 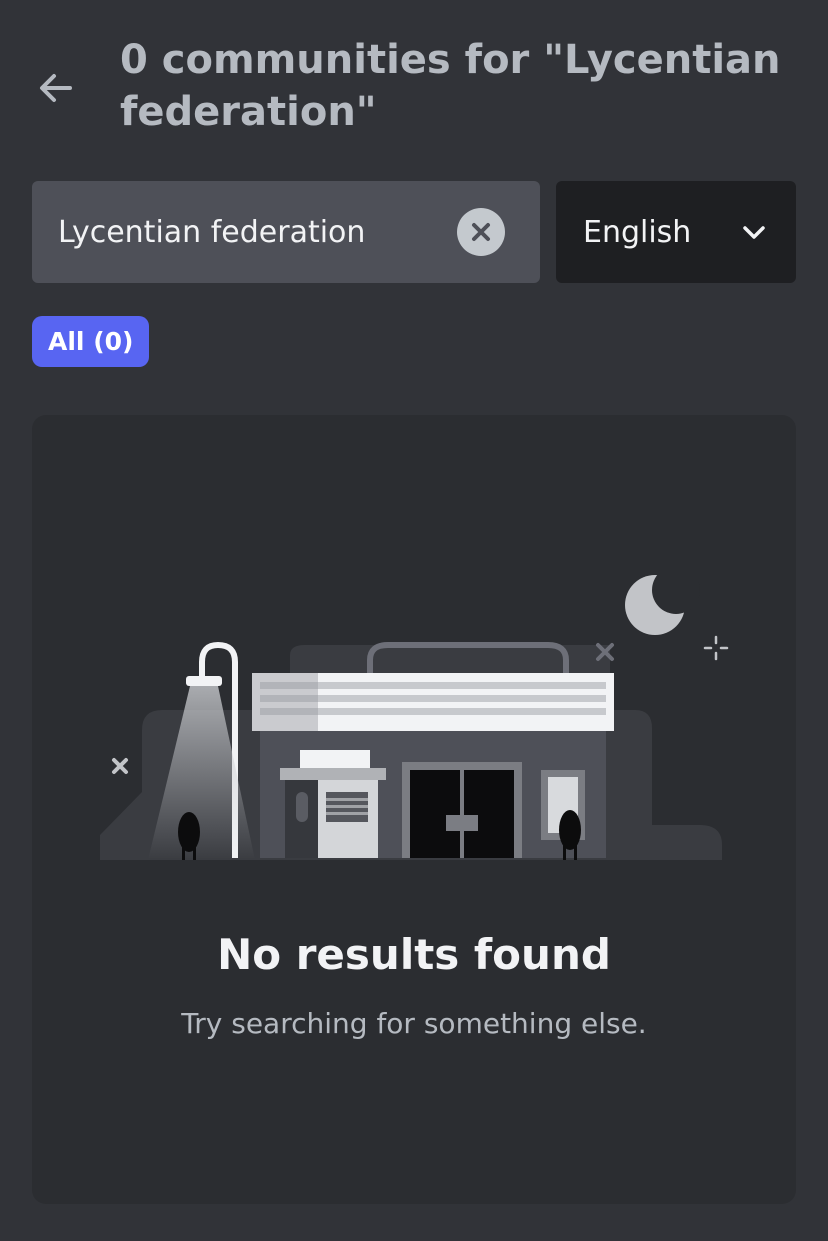 I want to click on empty-state-title: No results found, so click(x=414, y=954).